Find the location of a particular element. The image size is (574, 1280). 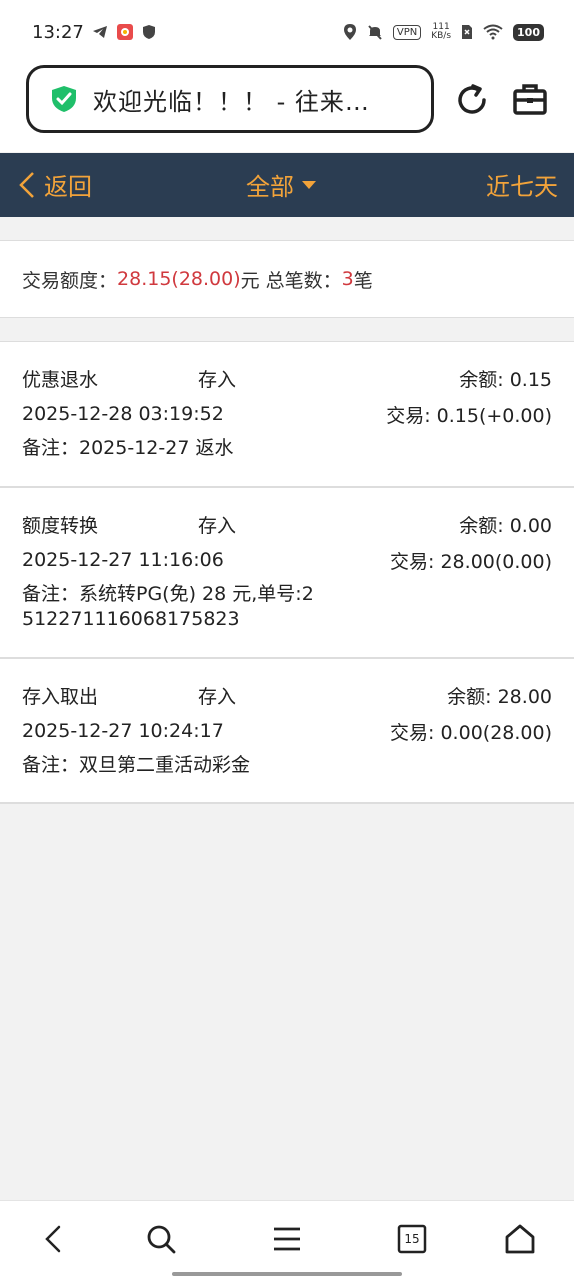

search-icon is located at coordinates (161, 1239).